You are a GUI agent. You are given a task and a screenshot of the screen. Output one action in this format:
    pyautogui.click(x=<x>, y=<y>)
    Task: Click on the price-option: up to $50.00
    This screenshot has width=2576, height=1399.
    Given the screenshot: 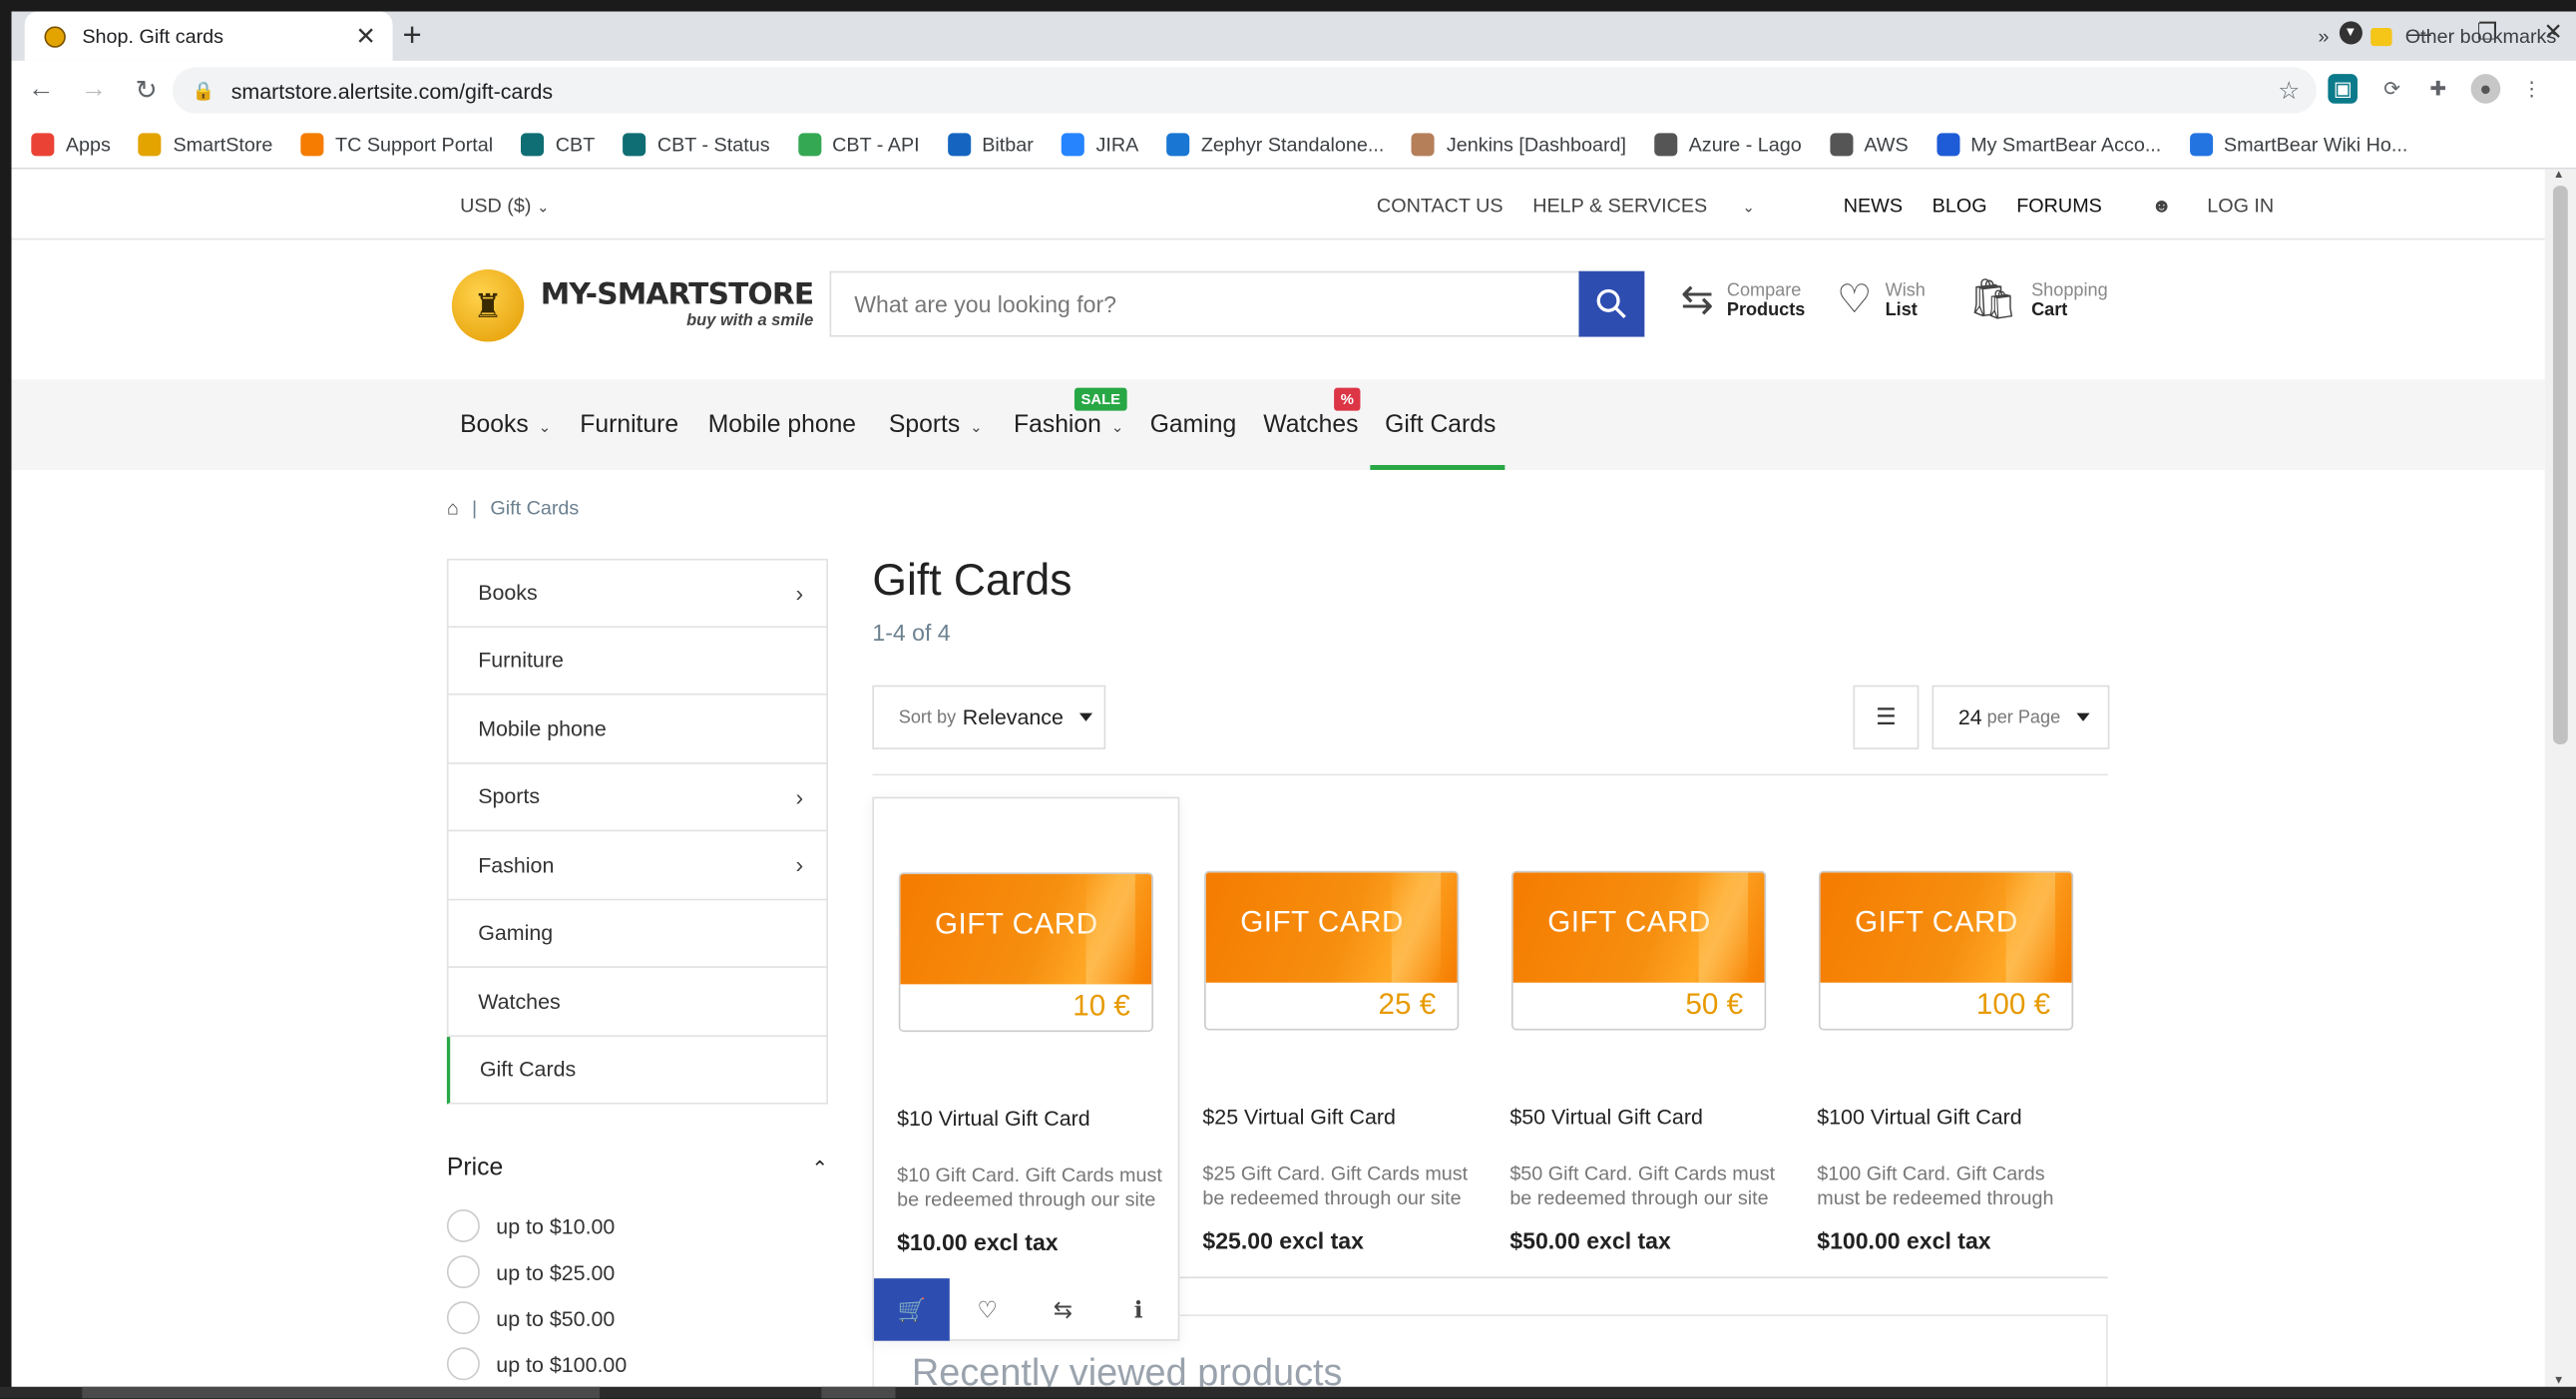 What is the action you would take?
    pyautogui.click(x=536, y=1318)
    